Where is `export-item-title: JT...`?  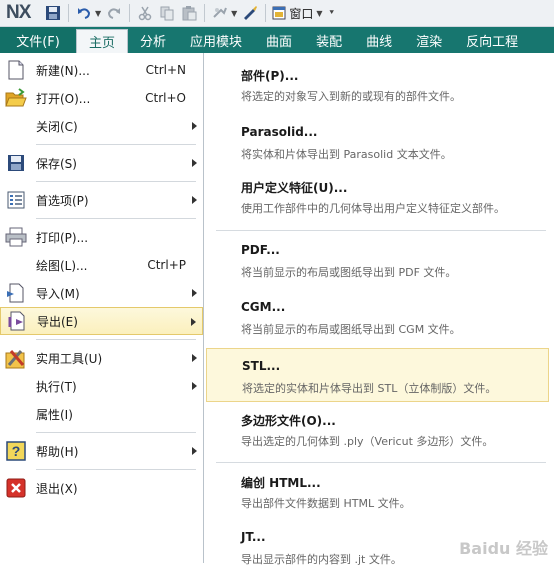
export-item-title: JT... is located at coordinates (253, 537).